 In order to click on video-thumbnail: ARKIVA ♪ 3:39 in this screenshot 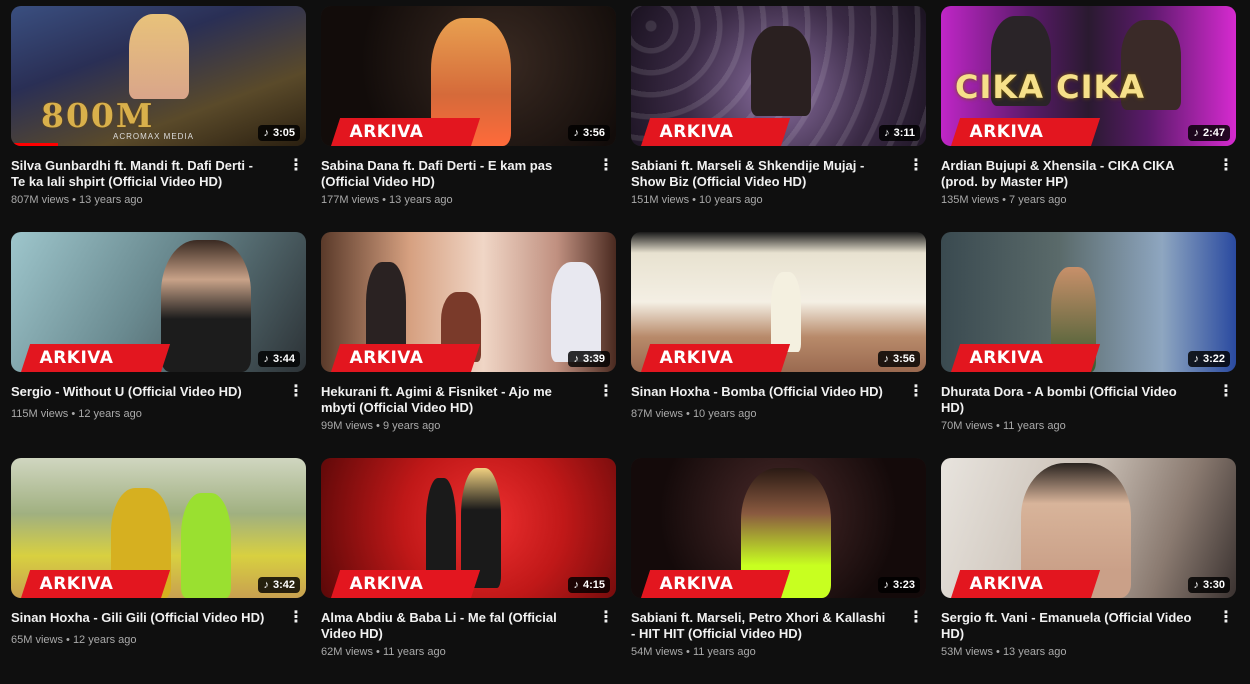, I will do `click(468, 302)`.